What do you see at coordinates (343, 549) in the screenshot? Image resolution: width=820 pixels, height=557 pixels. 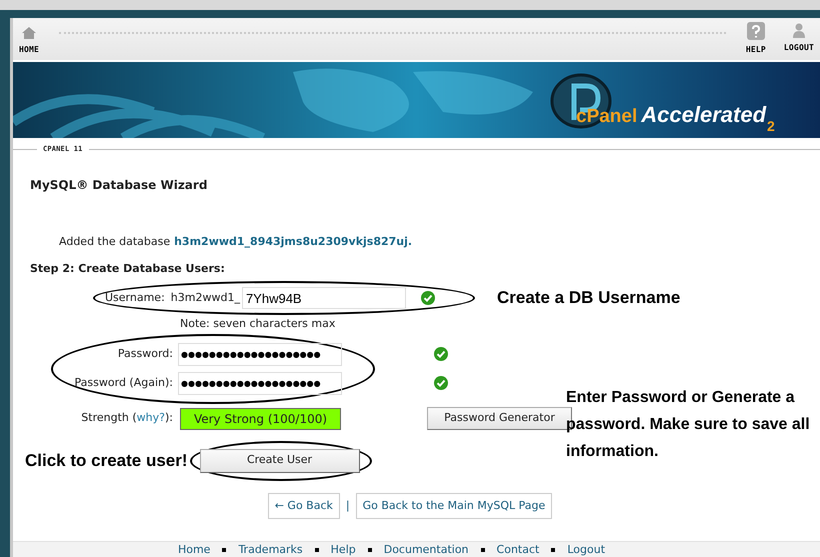 I see `footer-link: Help` at bounding box center [343, 549].